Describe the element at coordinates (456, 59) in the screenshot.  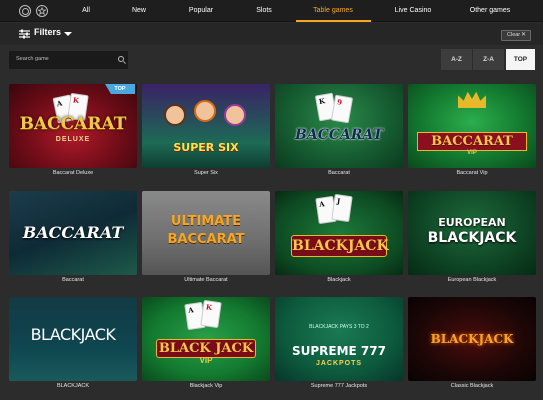
I see `sort-az-button: A-Z` at that location.